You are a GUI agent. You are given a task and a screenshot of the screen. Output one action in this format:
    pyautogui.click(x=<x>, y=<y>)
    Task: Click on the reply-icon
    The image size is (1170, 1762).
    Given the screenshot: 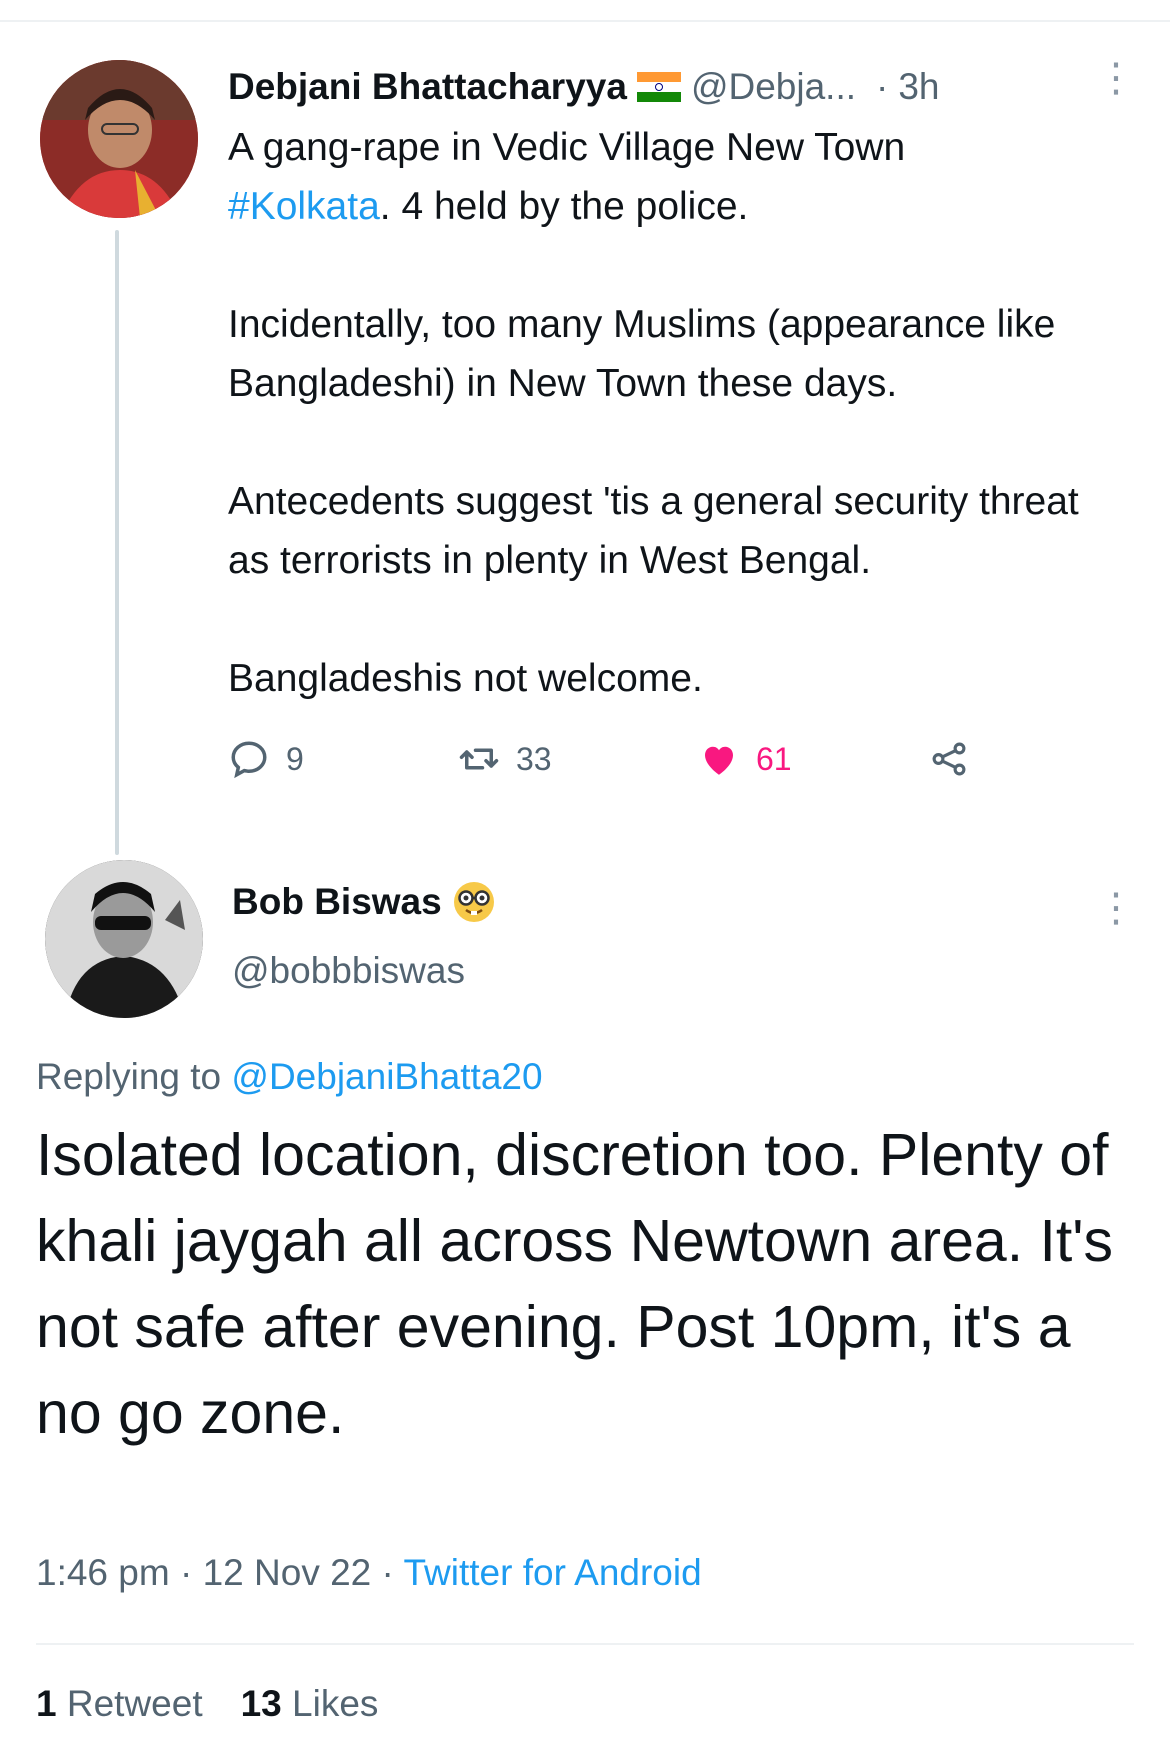 What is the action you would take?
    pyautogui.click(x=249, y=760)
    